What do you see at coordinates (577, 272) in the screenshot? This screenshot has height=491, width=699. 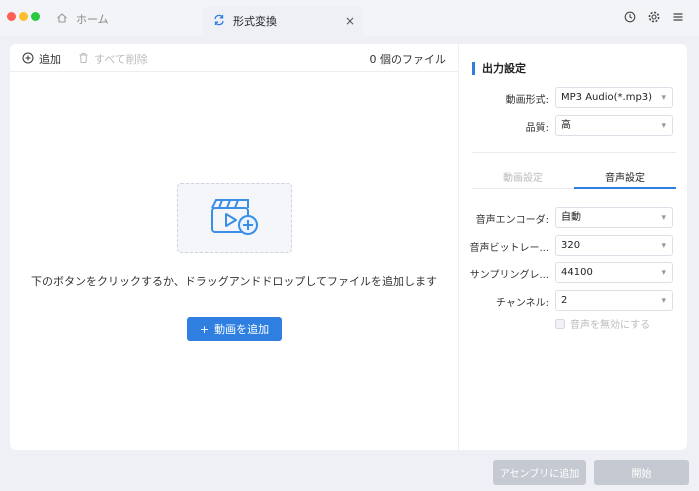 I see `samplerate-value: 44100` at bounding box center [577, 272].